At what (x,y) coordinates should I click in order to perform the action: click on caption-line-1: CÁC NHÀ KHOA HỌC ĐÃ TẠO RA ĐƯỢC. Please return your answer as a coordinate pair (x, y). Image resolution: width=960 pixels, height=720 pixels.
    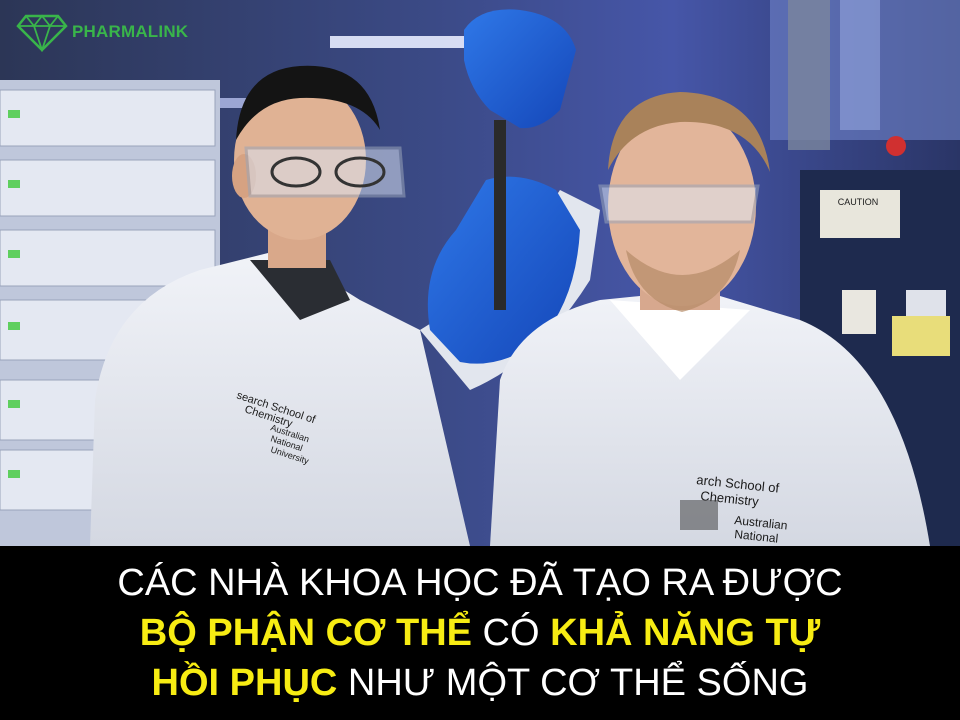
    Looking at the image, I should click on (480, 583).